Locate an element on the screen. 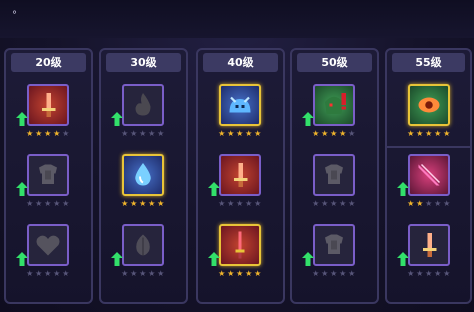 This screenshot has width=474, height=312. slash-icon is located at coordinates (429, 175).